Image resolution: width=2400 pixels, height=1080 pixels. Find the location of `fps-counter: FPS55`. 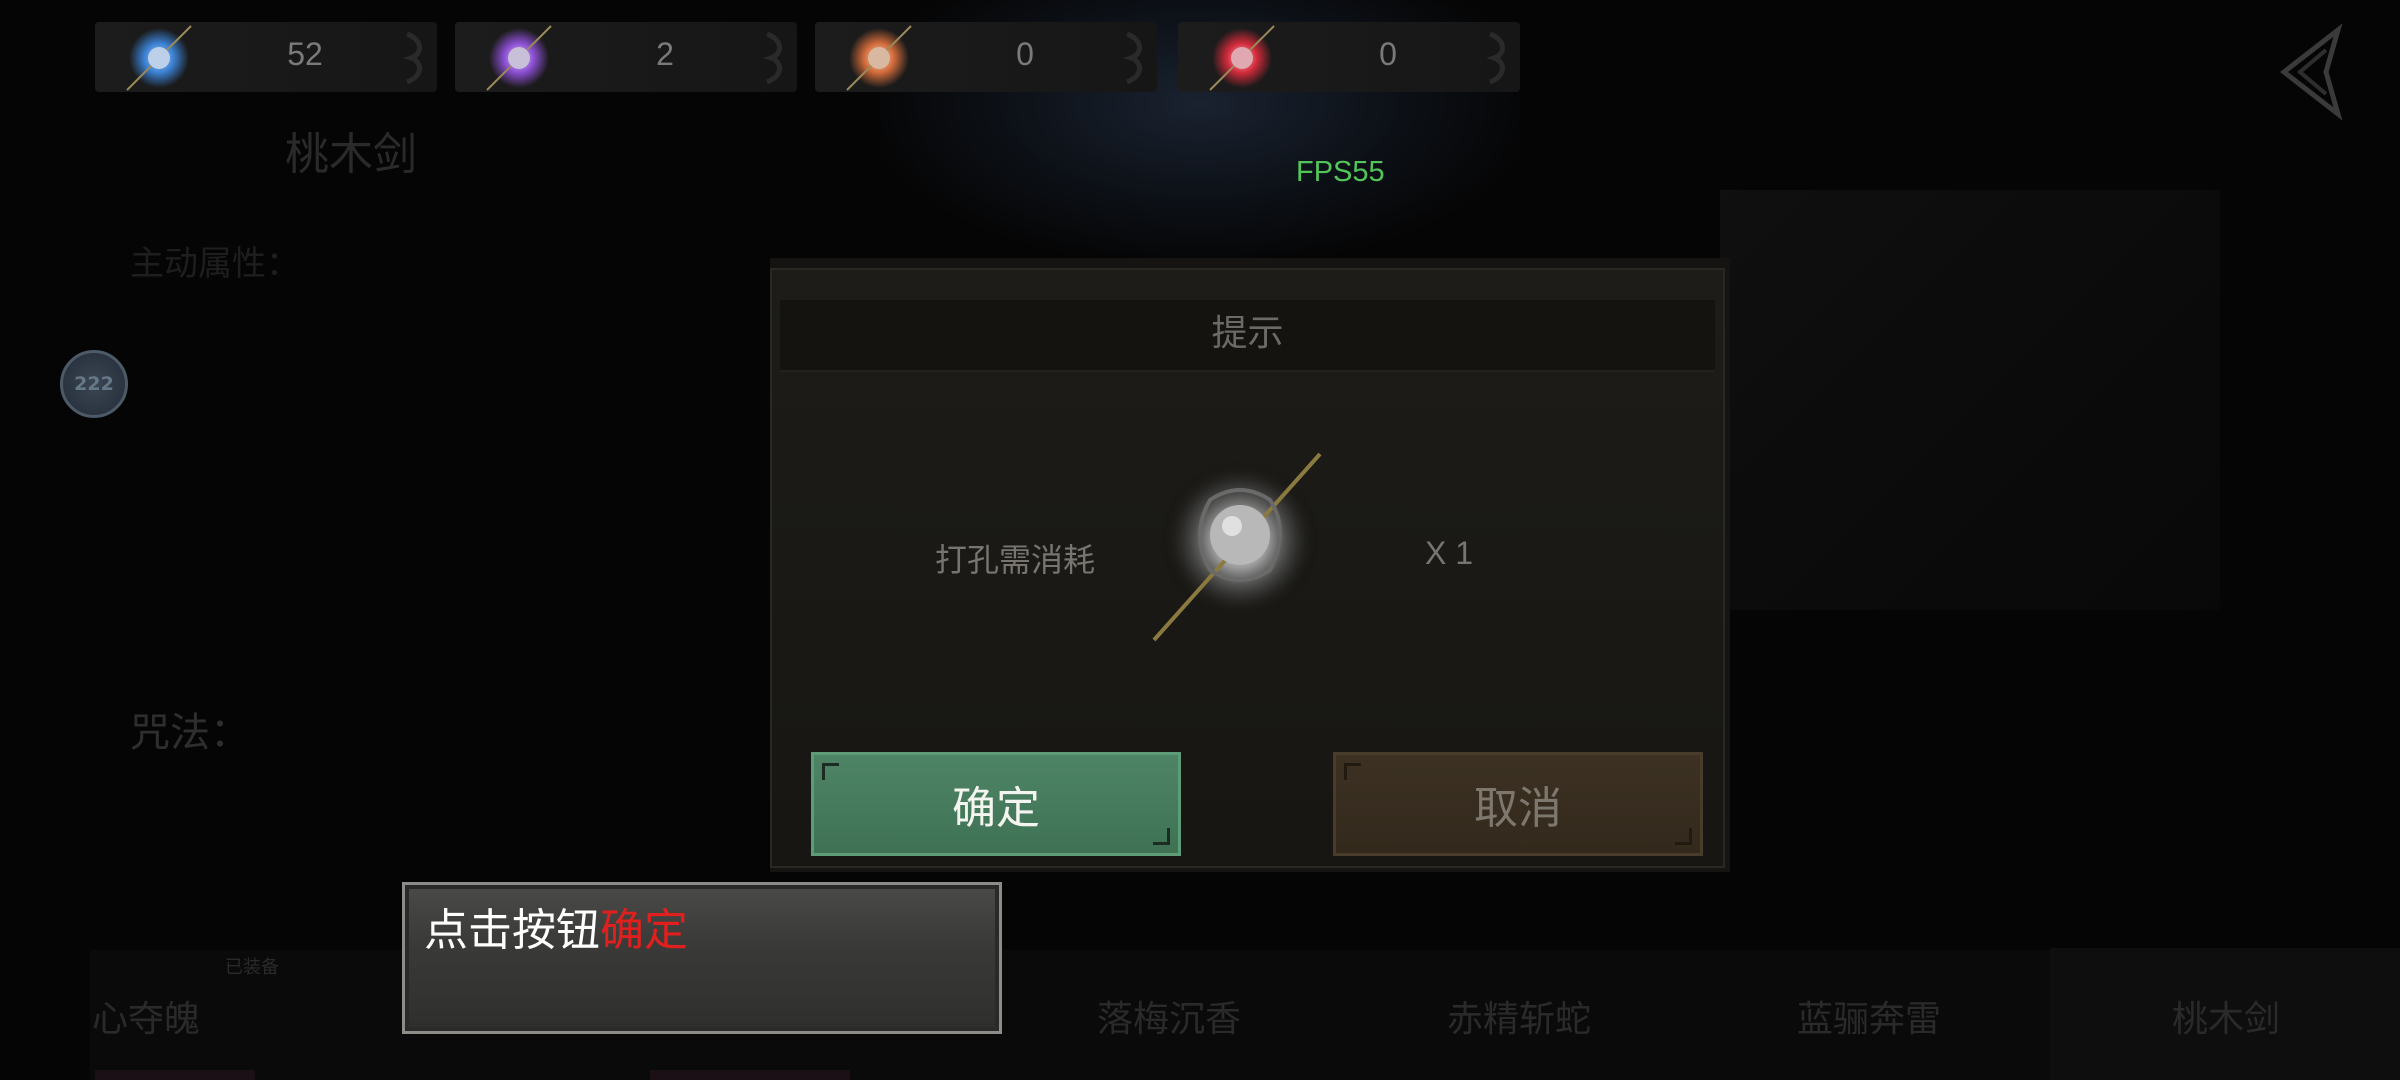

fps-counter: FPS55 is located at coordinates (1340, 172).